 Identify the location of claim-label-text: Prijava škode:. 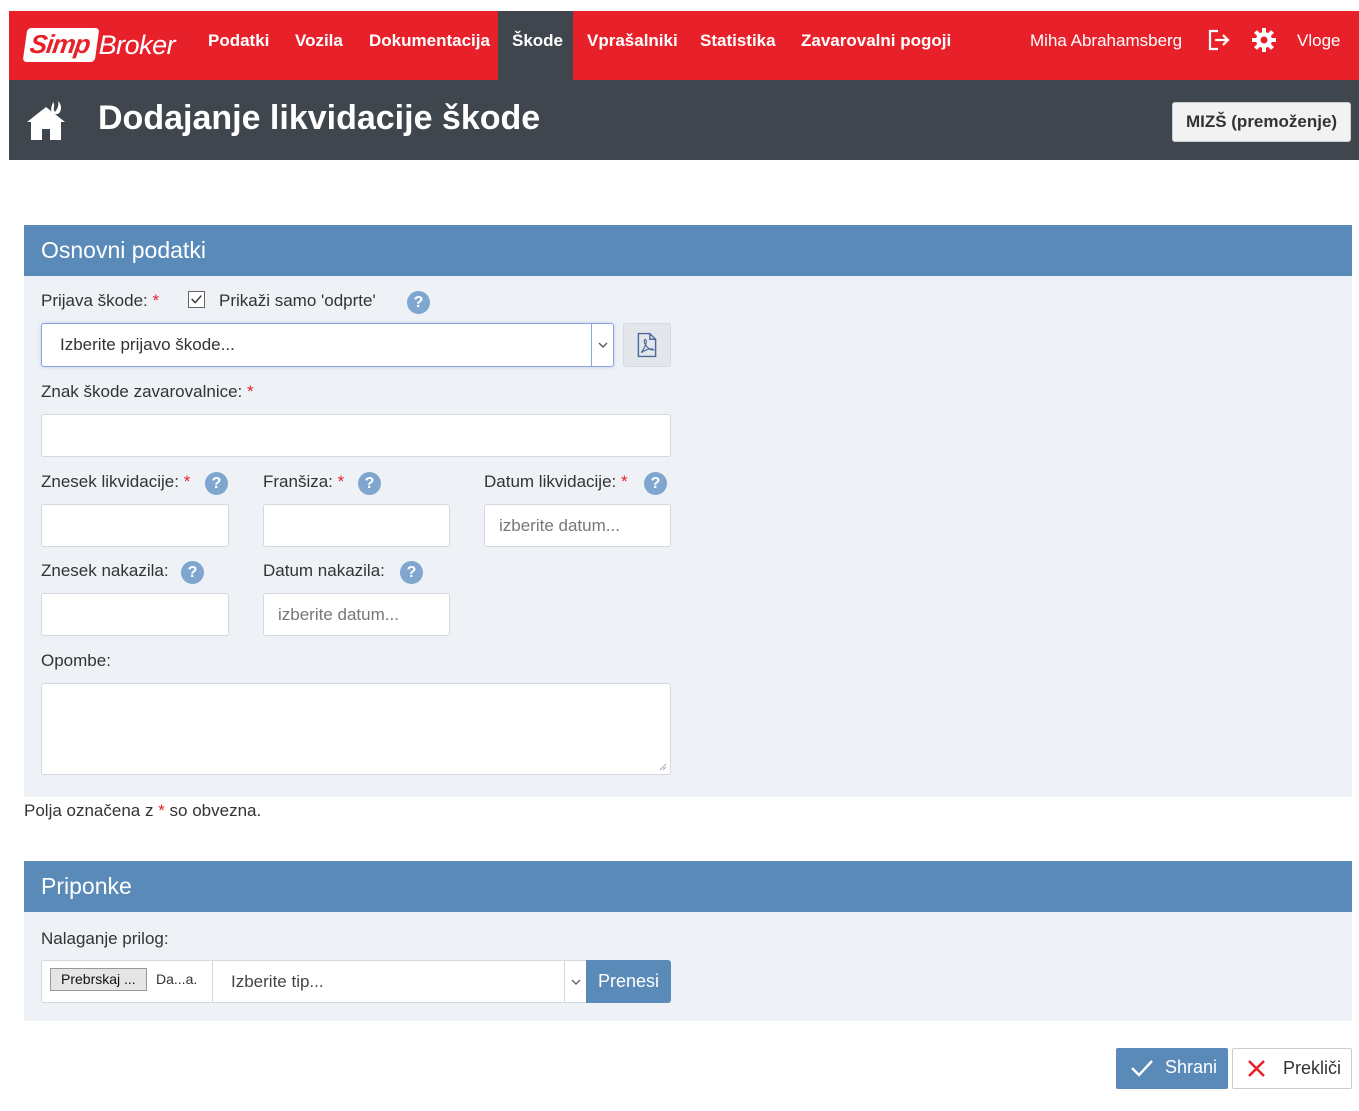
(94, 300).